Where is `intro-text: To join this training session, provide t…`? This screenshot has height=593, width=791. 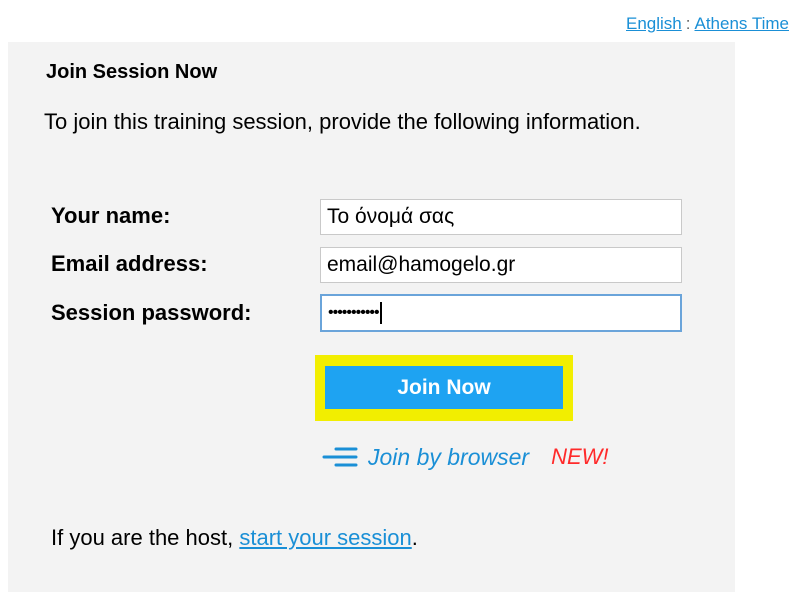
intro-text: To join this training session, provide t… is located at coordinates (342, 121).